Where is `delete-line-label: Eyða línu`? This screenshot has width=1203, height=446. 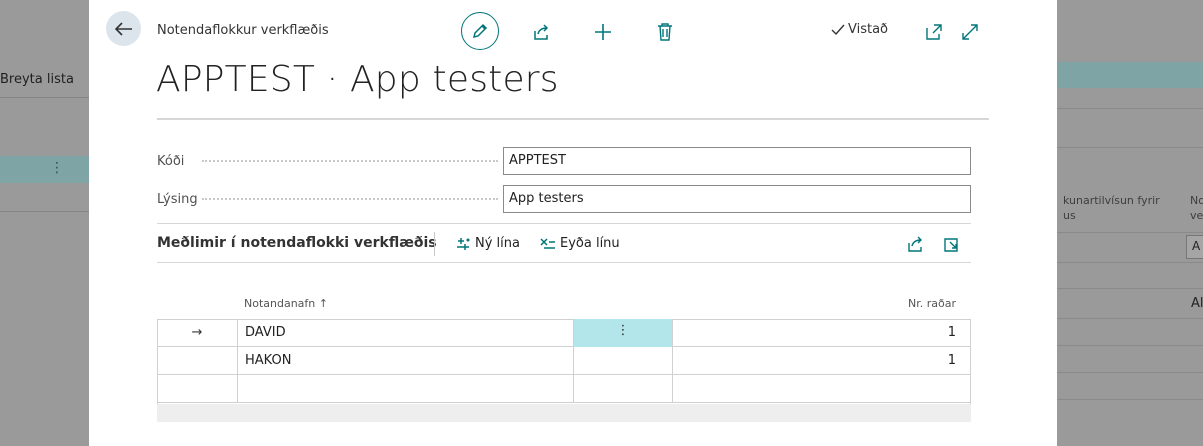
delete-line-label: Eyða línu is located at coordinates (590, 243).